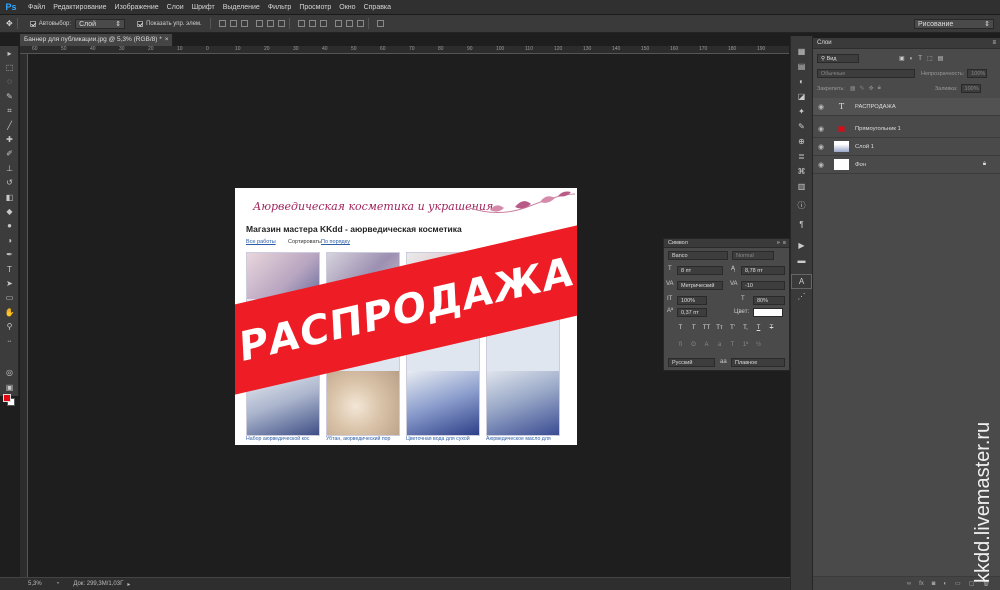 This screenshot has width=1000, height=590. Describe the element at coordinates (801, 260) in the screenshot. I see `notes-panel-icon: ▬` at that location.